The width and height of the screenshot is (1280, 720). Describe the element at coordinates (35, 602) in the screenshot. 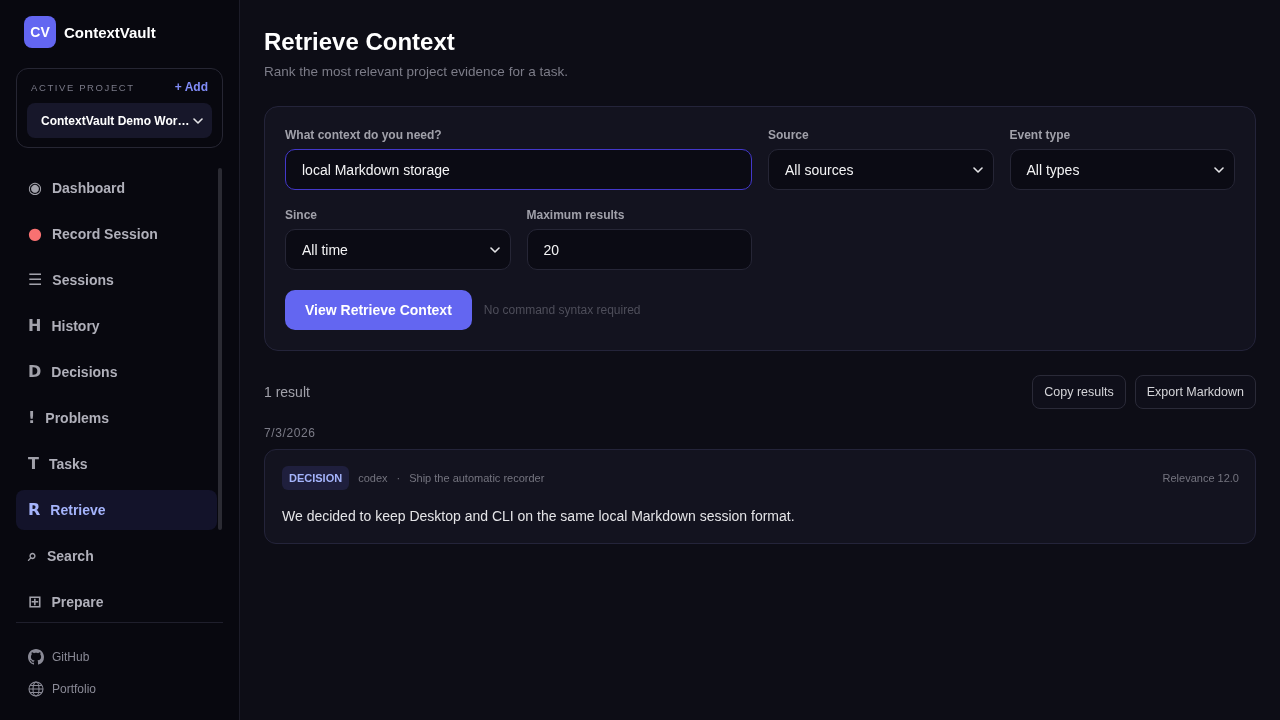

I see `grid-icon: ⊞` at that location.